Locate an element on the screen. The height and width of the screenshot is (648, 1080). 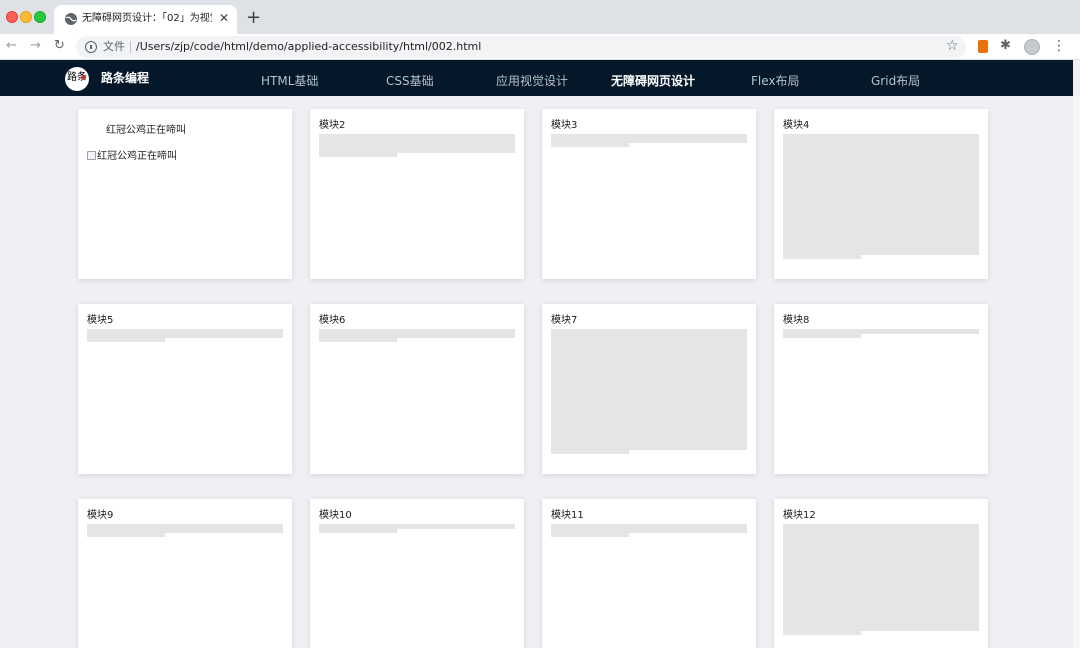
module-card: 红冠公鸡正在啼叫 红冠公鸡正在啼叫 is located at coordinates (185, 194).